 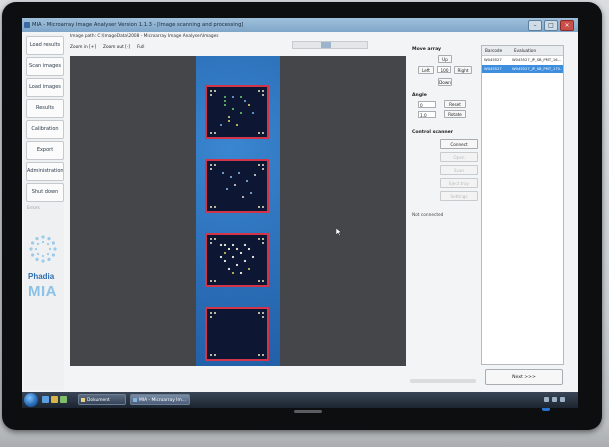 What do you see at coordinates (554, 399) in the screenshot?
I see `tray-volume-icon` at bounding box center [554, 399].